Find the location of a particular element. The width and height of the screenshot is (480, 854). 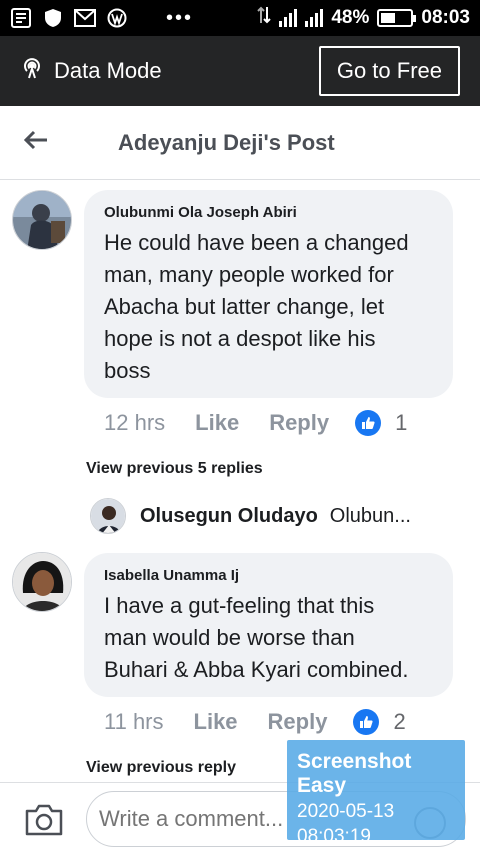

comment-author: Olubunmi Ola Joseph Abiri is located at coordinates (268, 212).